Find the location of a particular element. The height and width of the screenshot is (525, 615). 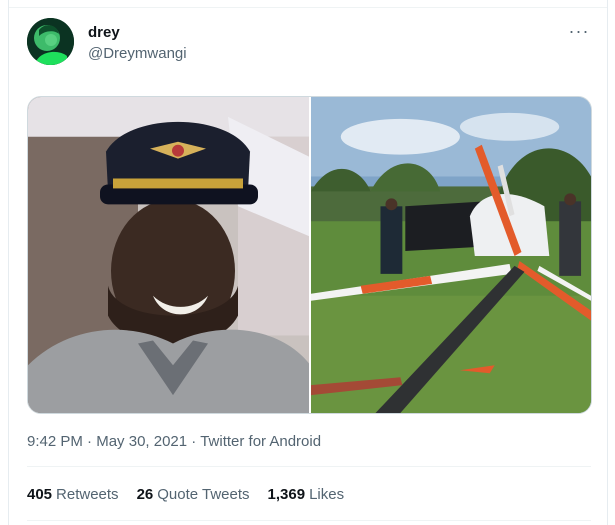

user-handle: @Dreymwangi is located at coordinates (137, 53).